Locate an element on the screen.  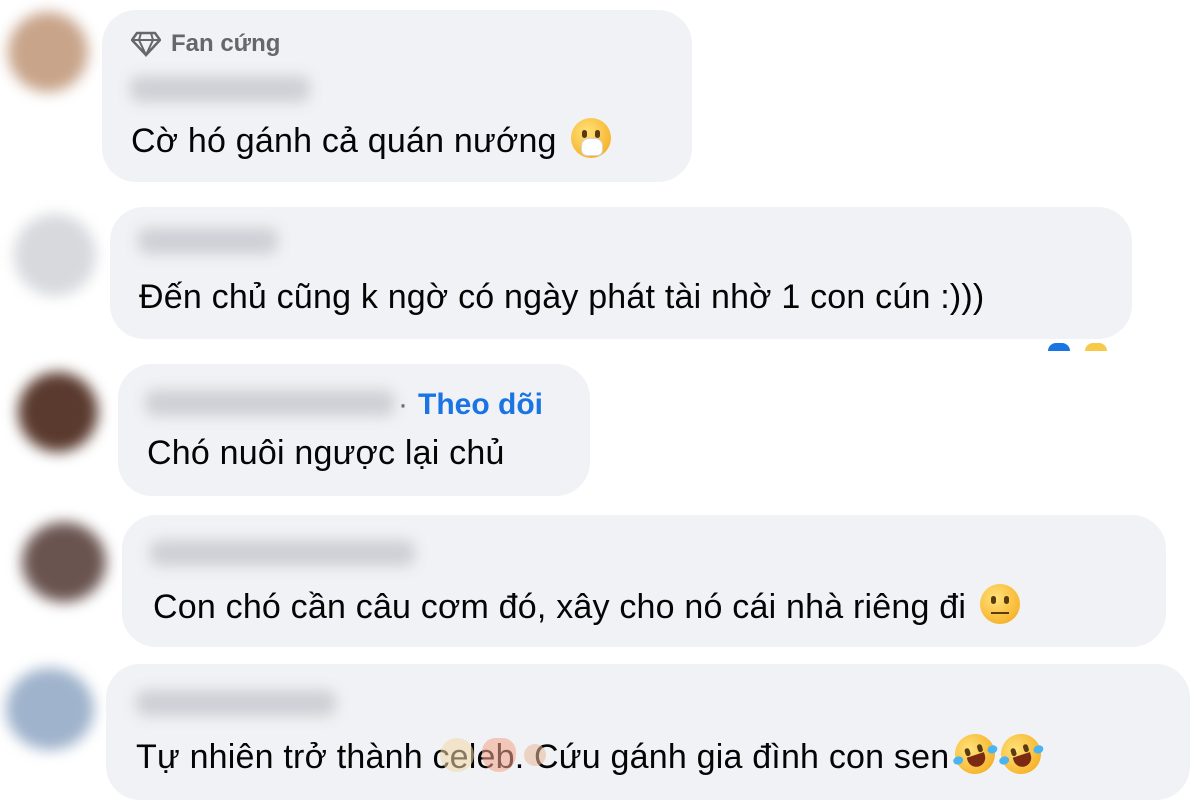
face-with-raised-eyebrow-icon is located at coordinates (1000, 604).